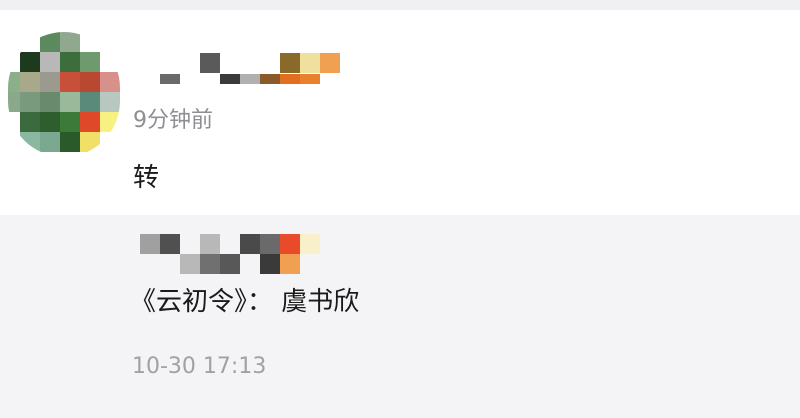 This screenshot has height=418, width=800. What do you see at coordinates (235, 255) in the screenshot?
I see `repost-username-mosaic` at bounding box center [235, 255].